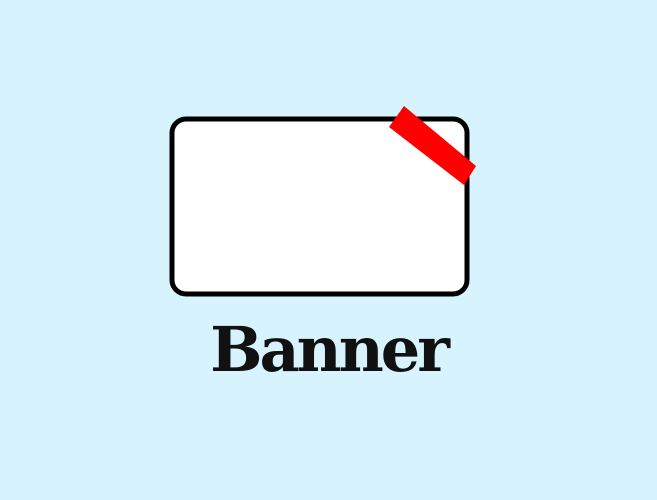  I want to click on banner-label: Banner, so click(330, 349).